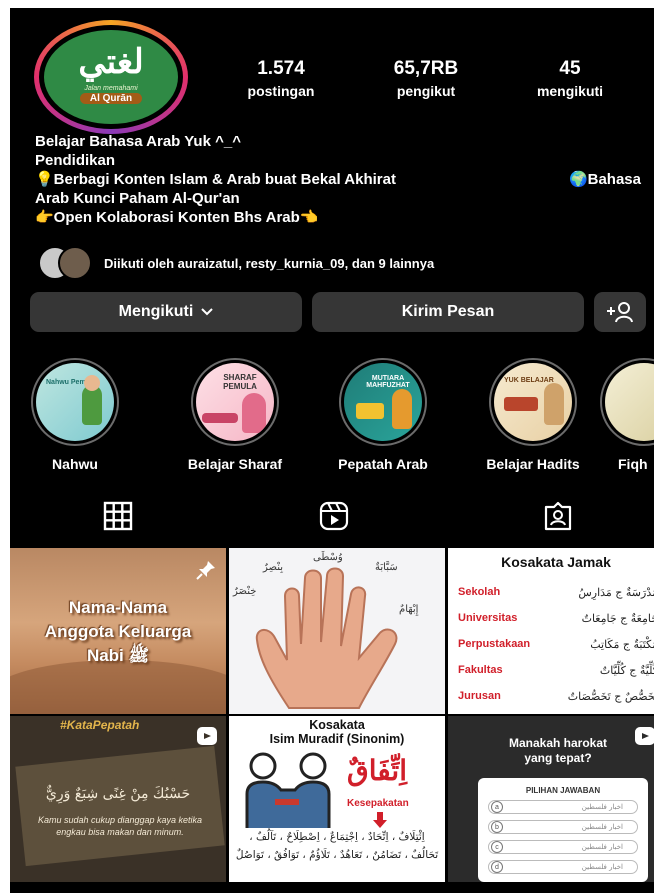 The image size is (654, 893). Describe the element at coordinates (426, 68) in the screenshot. I see `followers-count-value: 65,7RB` at that location.